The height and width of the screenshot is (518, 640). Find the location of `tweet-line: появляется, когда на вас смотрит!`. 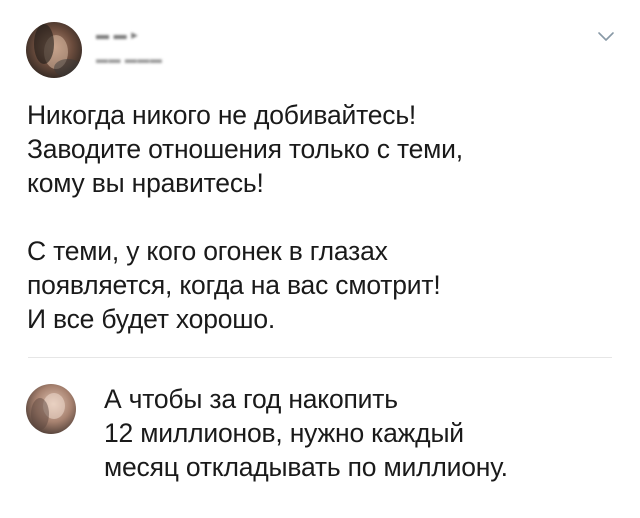

tweet-line: появляется, когда на вас смотрит! is located at coordinates (234, 285).